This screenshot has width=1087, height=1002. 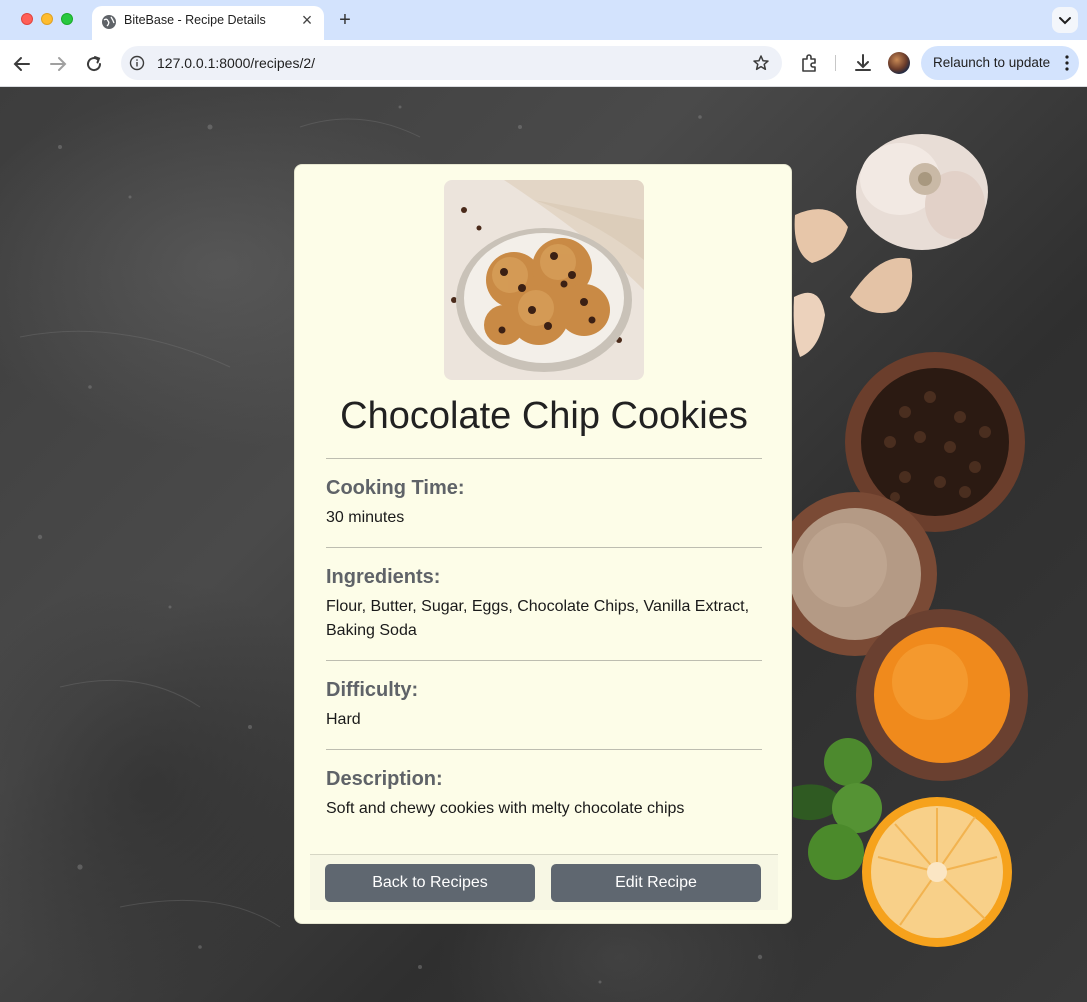 I want to click on site-info-icon, so click(x=137, y=63).